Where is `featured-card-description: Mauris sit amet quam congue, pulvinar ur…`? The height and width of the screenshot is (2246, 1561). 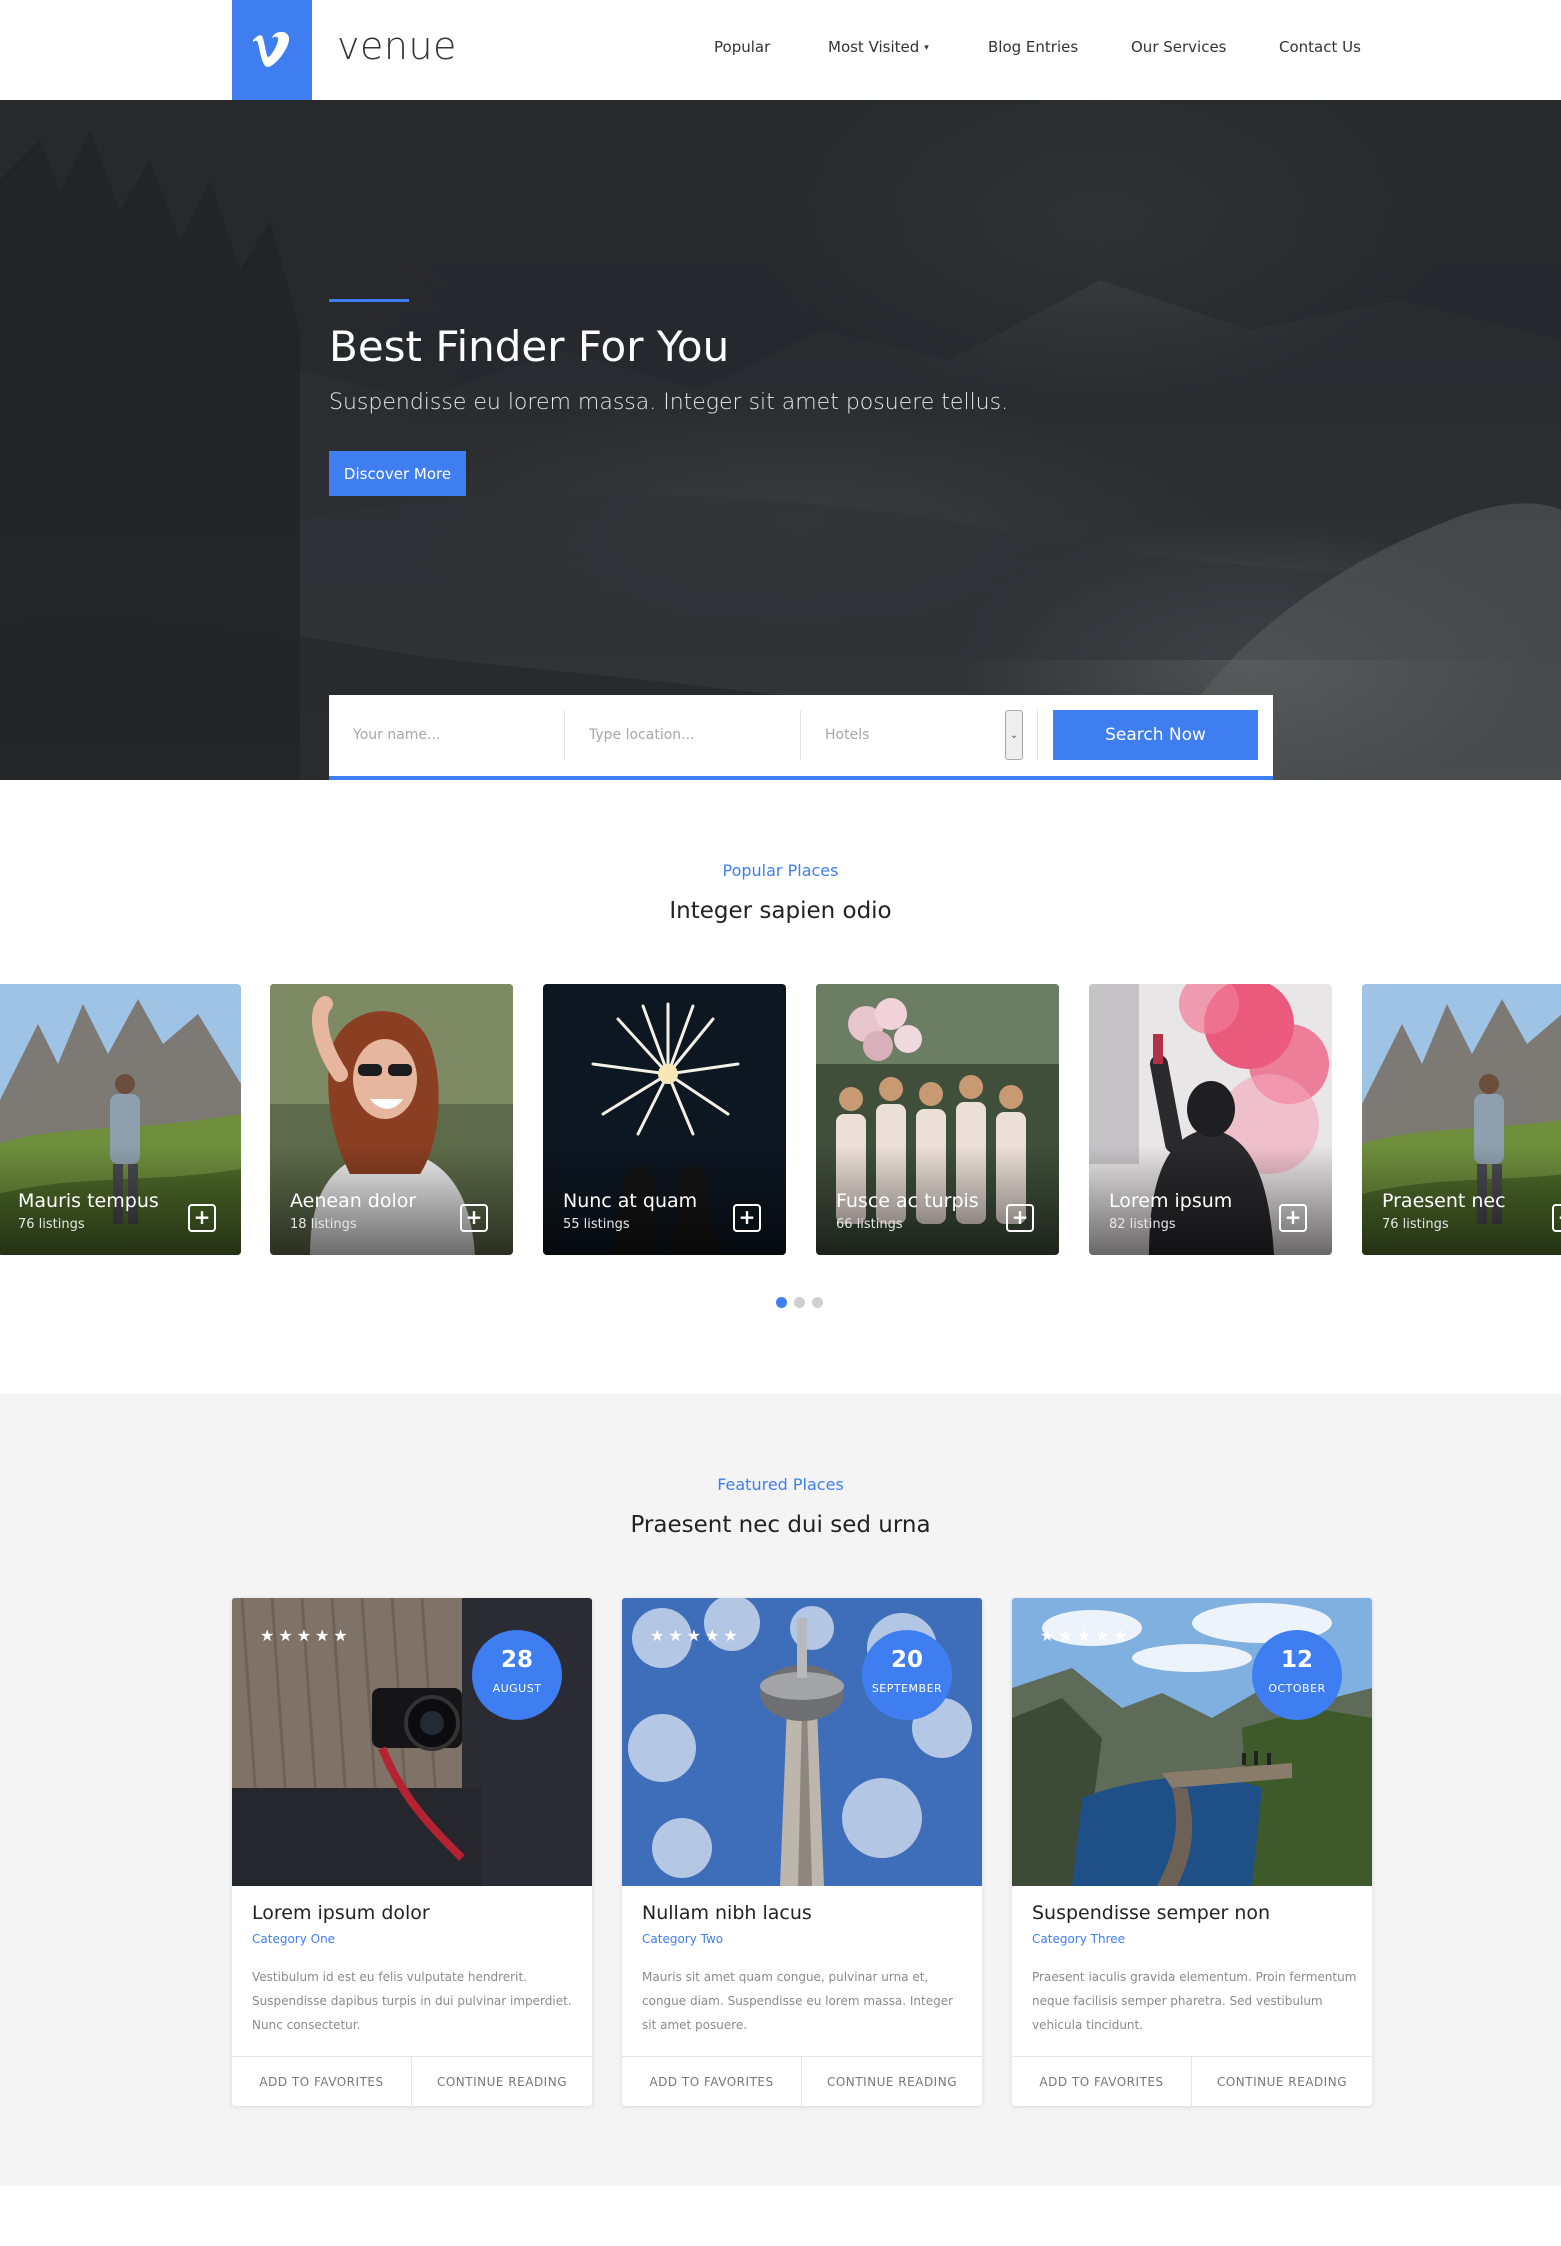
featured-card-description: Mauris sit amet quam congue, pulvinar ur… is located at coordinates (798, 2001).